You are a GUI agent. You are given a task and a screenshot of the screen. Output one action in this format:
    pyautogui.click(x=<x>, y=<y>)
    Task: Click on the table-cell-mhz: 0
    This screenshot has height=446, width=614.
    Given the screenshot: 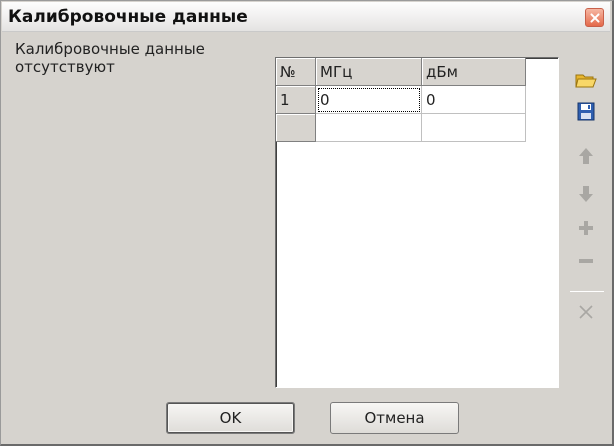 What is the action you would take?
    pyautogui.click(x=369, y=100)
    